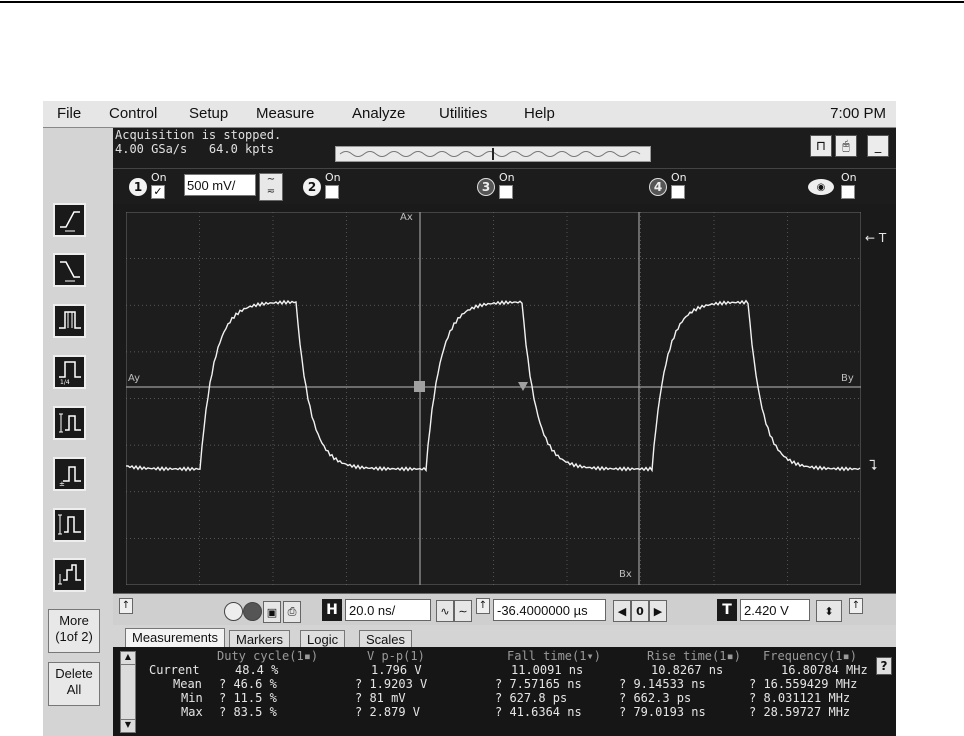 This screenshot has height=736, width=964. What do you see at coordinates (445, 611) in the screenshot?
I see `fine-icon: ∿` at bounding box center [445, 611].